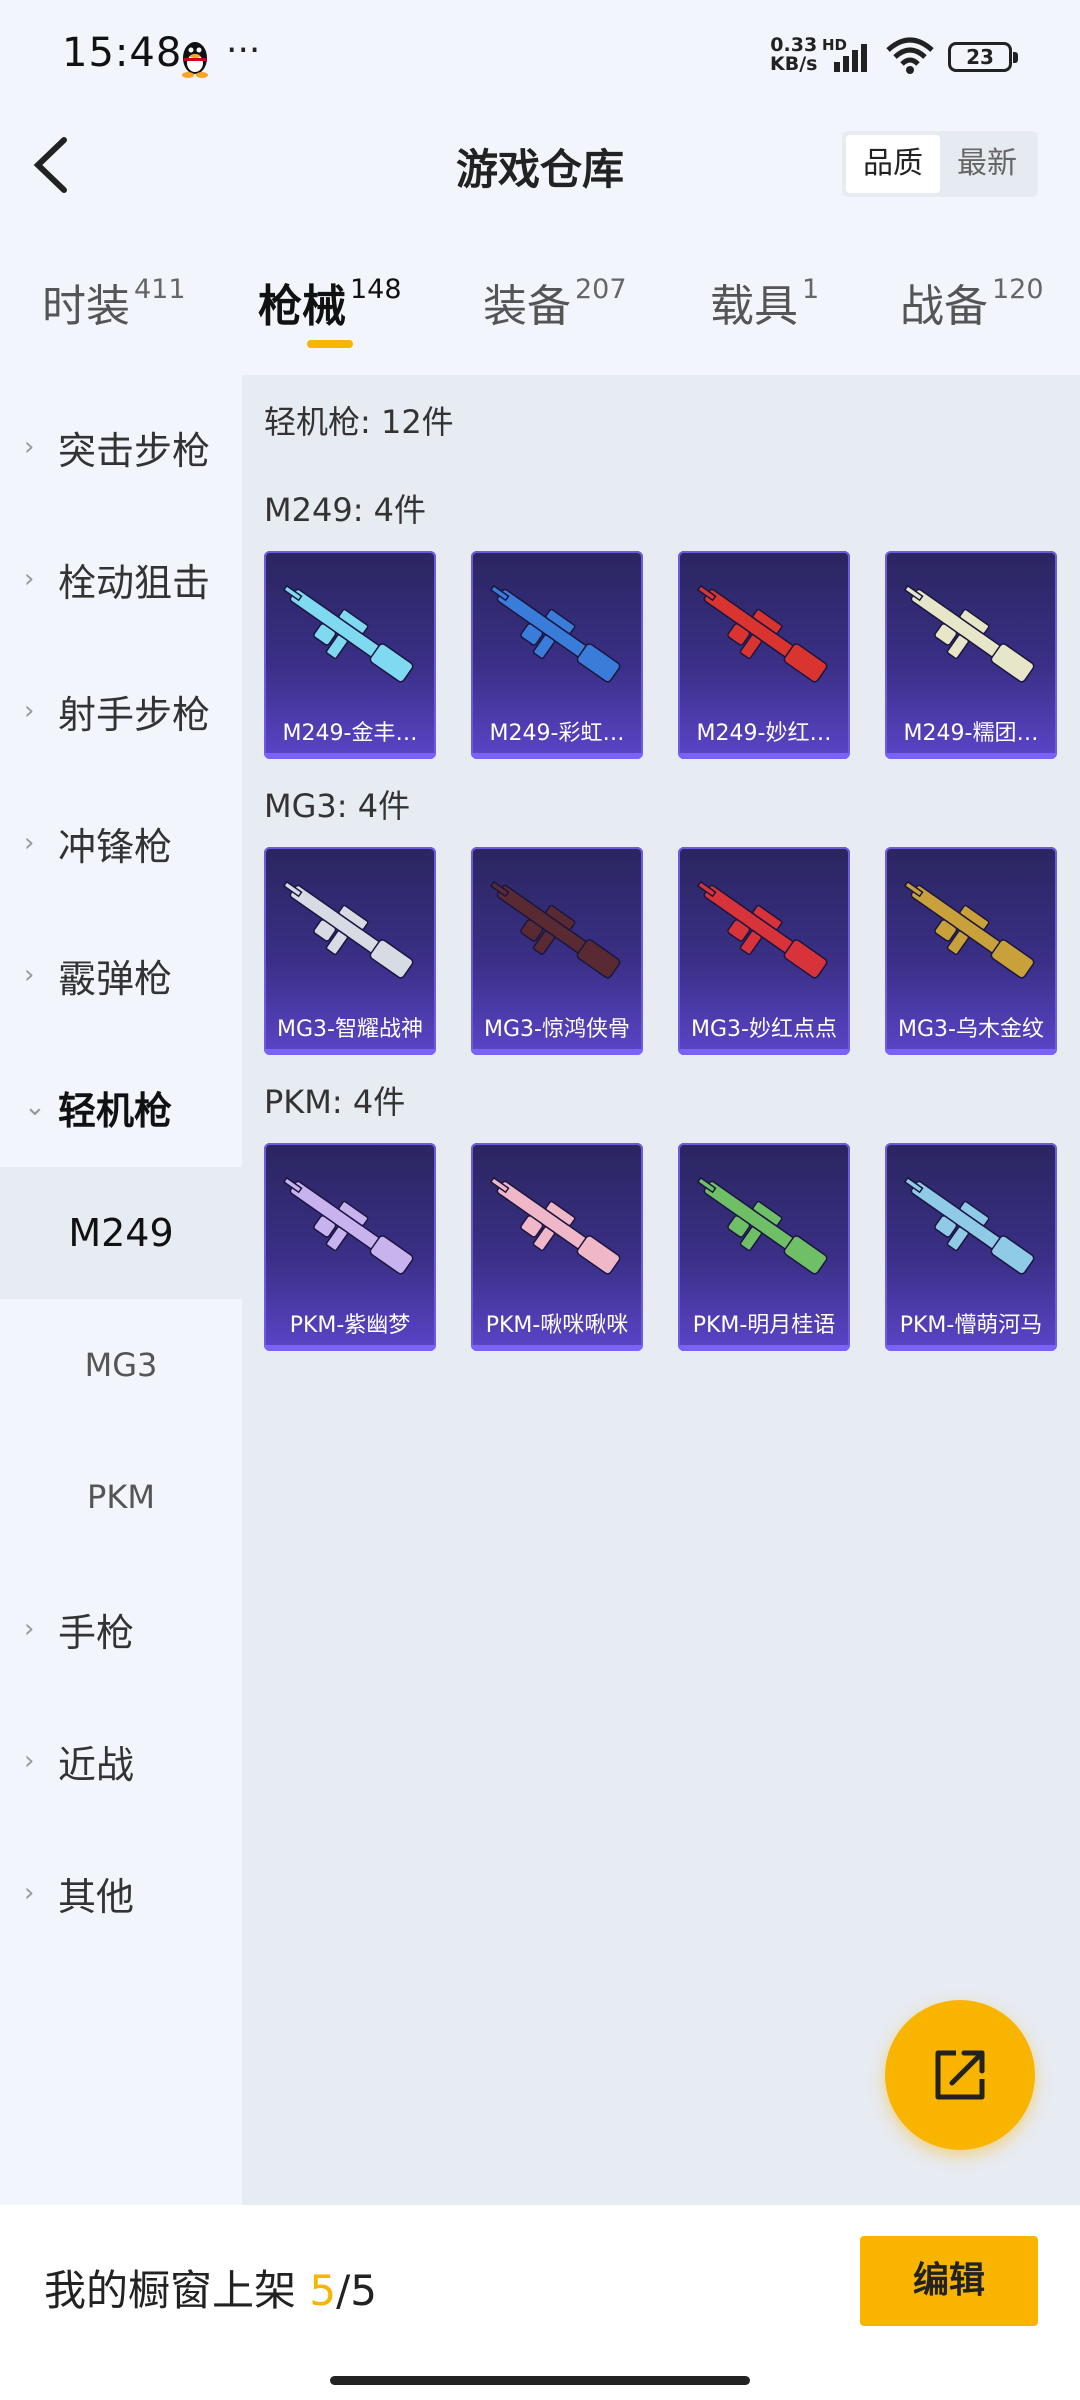 This screenshot has width=1080, height=2400. Describe the element at coordinates (557, 1325) in the screenshot. I see `item-name: PKM-啾咪啾咪` at that location.